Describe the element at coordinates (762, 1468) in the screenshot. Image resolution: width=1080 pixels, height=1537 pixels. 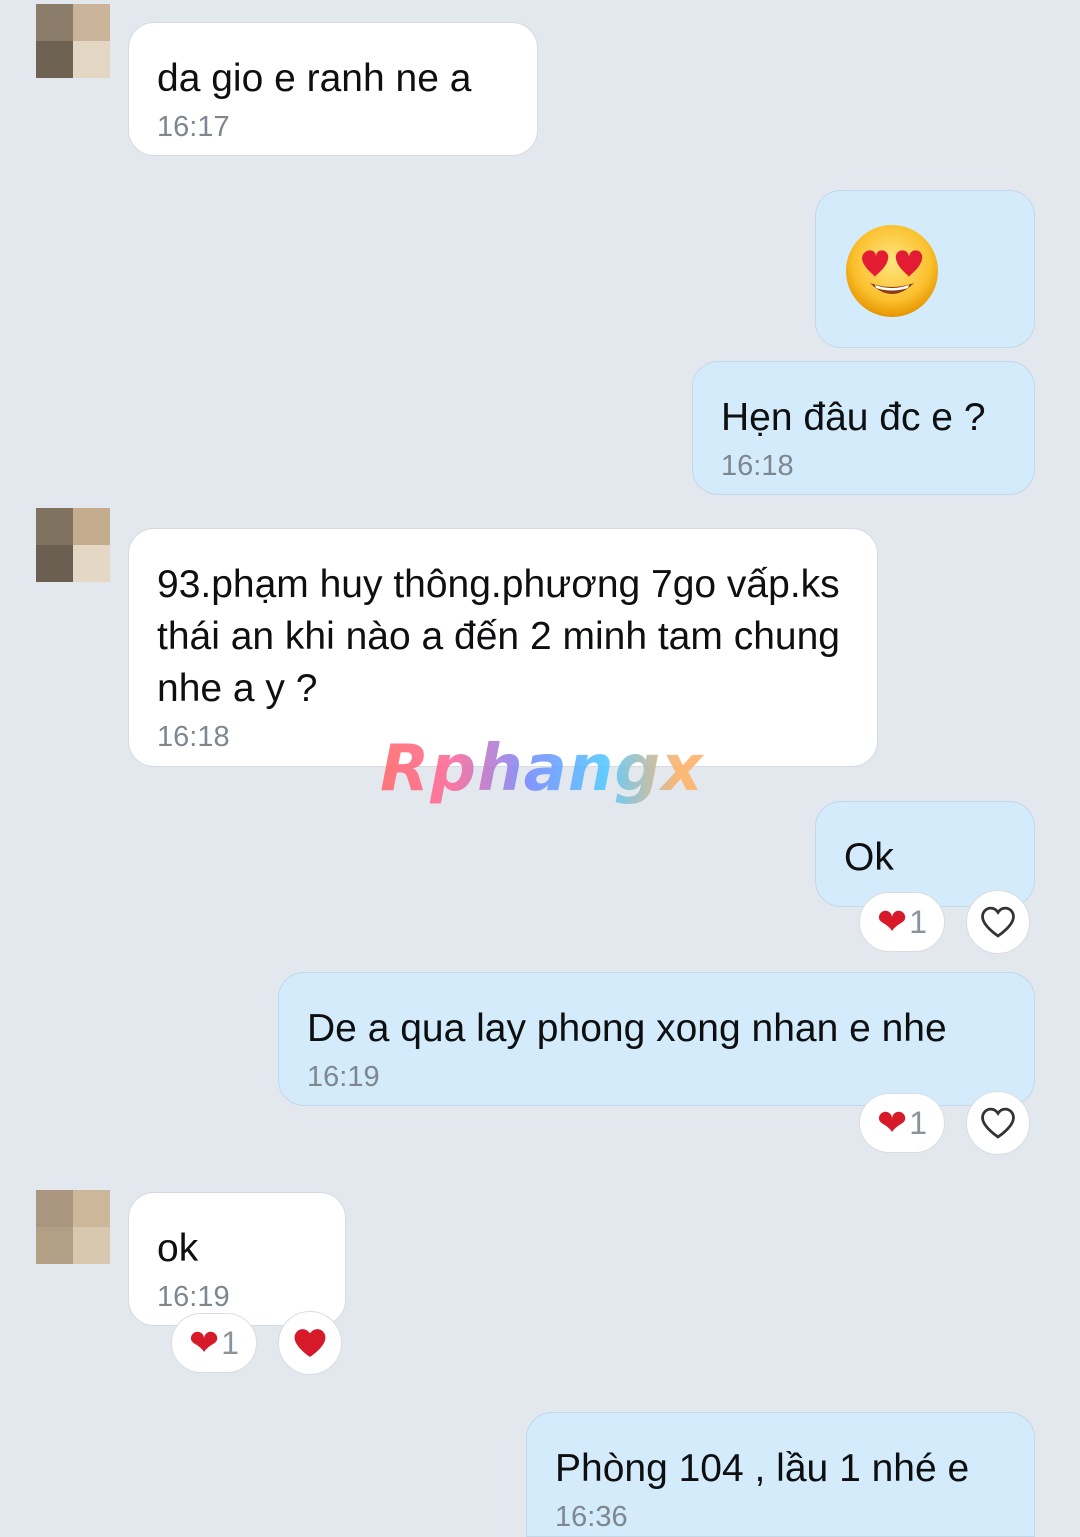
I see `message-text: Phòng 104 , lầu 1 nhé e` at that location.